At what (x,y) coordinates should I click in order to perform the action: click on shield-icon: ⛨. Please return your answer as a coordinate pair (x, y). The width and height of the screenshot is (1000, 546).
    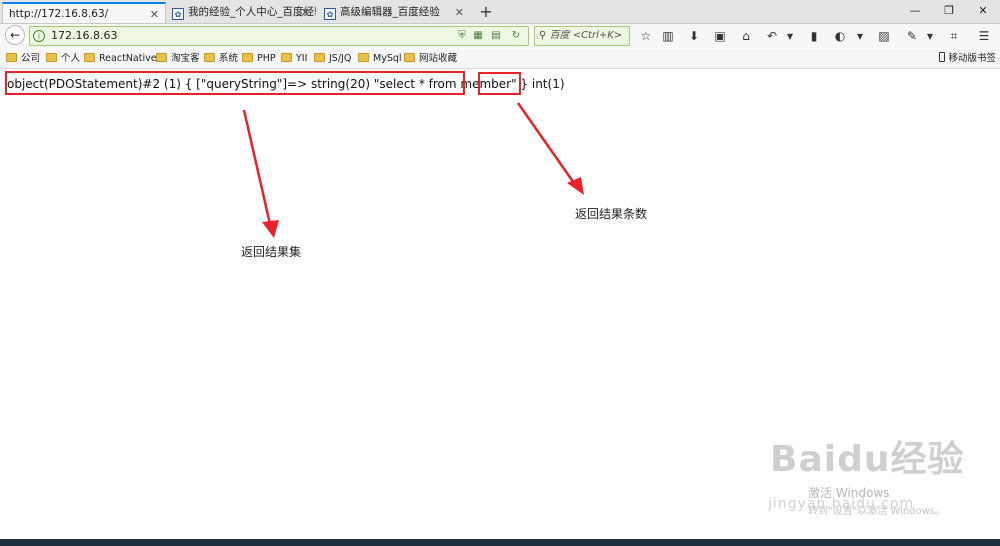
    Looking at the image, I should click on (462, 36).